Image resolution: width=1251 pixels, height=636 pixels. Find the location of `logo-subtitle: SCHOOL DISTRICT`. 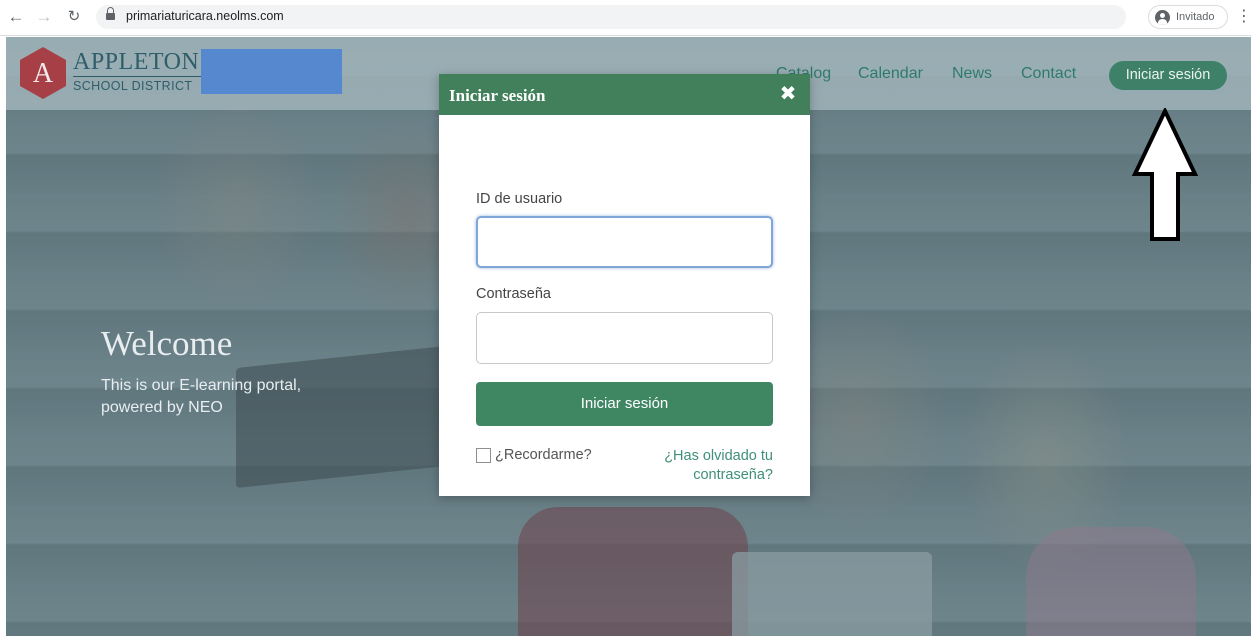

logo-subtitle: SCHOOL DISTRICT is located at coordinates (133, 86).